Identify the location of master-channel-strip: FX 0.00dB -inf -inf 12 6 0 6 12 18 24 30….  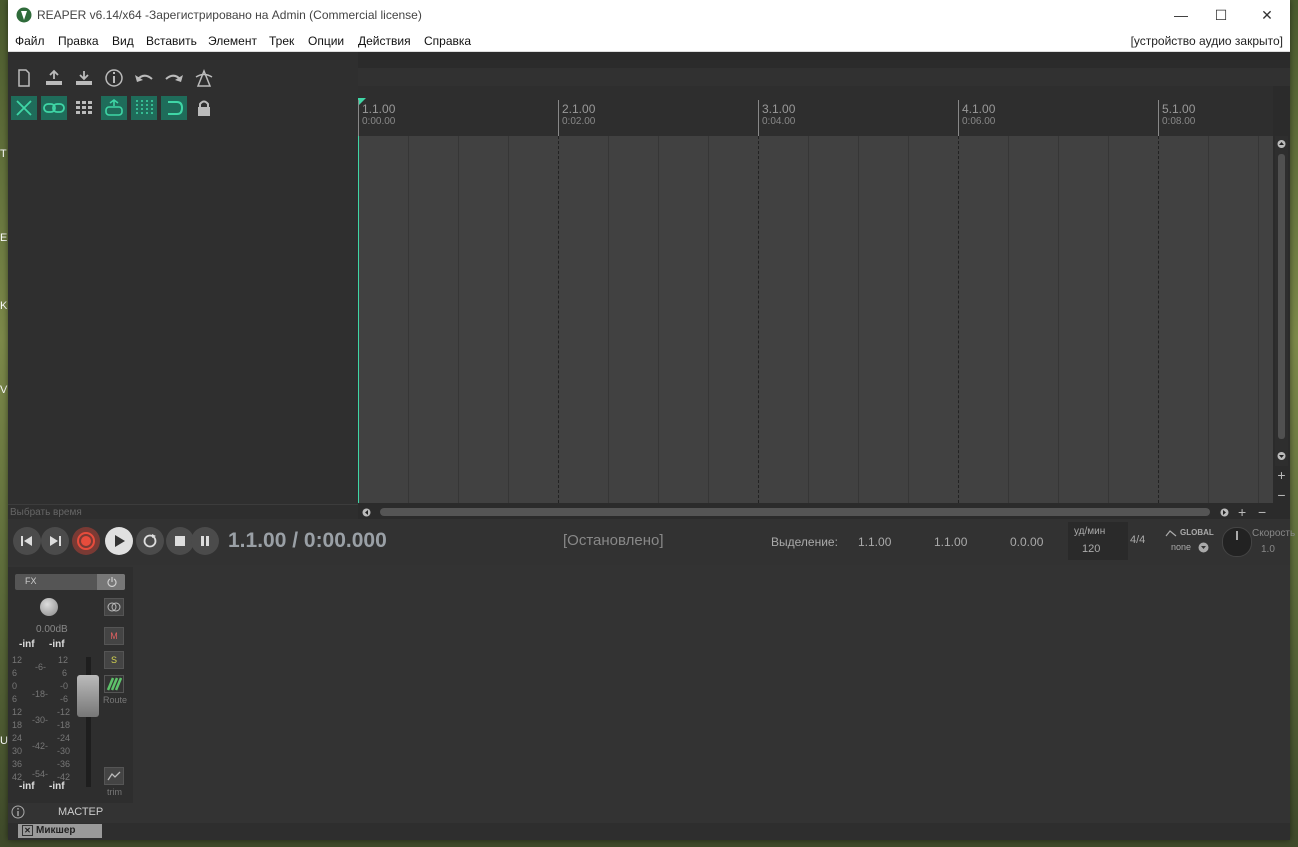
(70, 685).